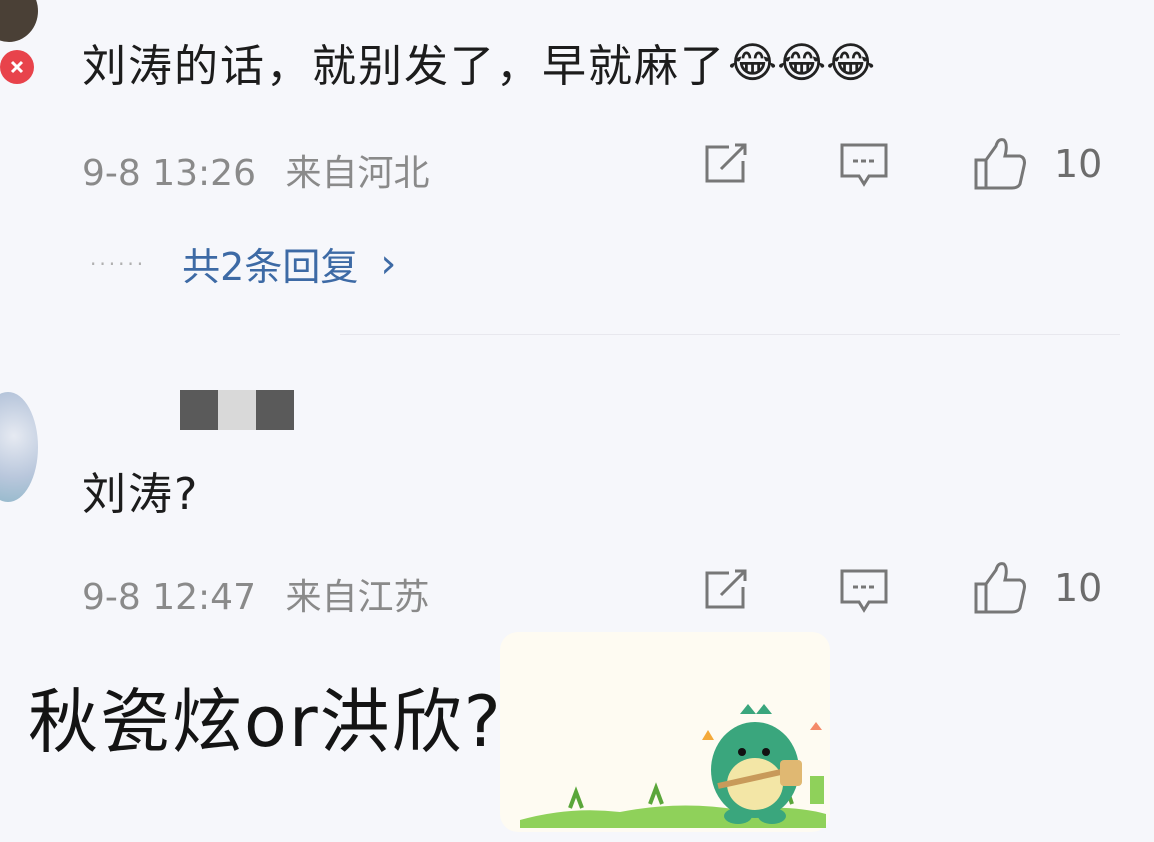  I want to click on mascot-dinosaur-sticker, so click(673, 766).